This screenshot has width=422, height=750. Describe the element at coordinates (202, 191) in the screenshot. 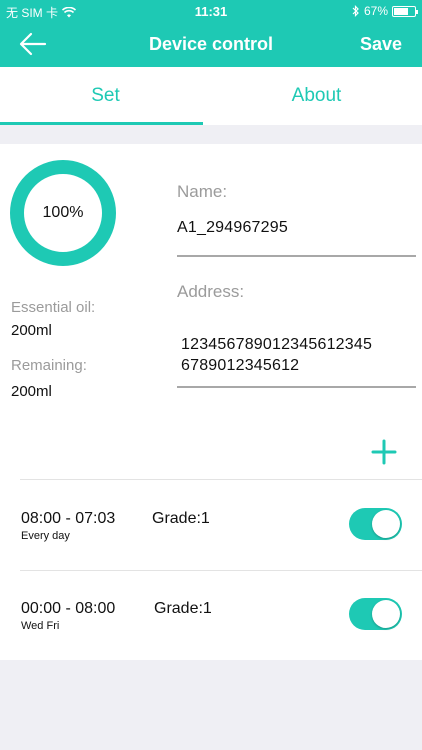

I see `name-label: Name:` at that location.